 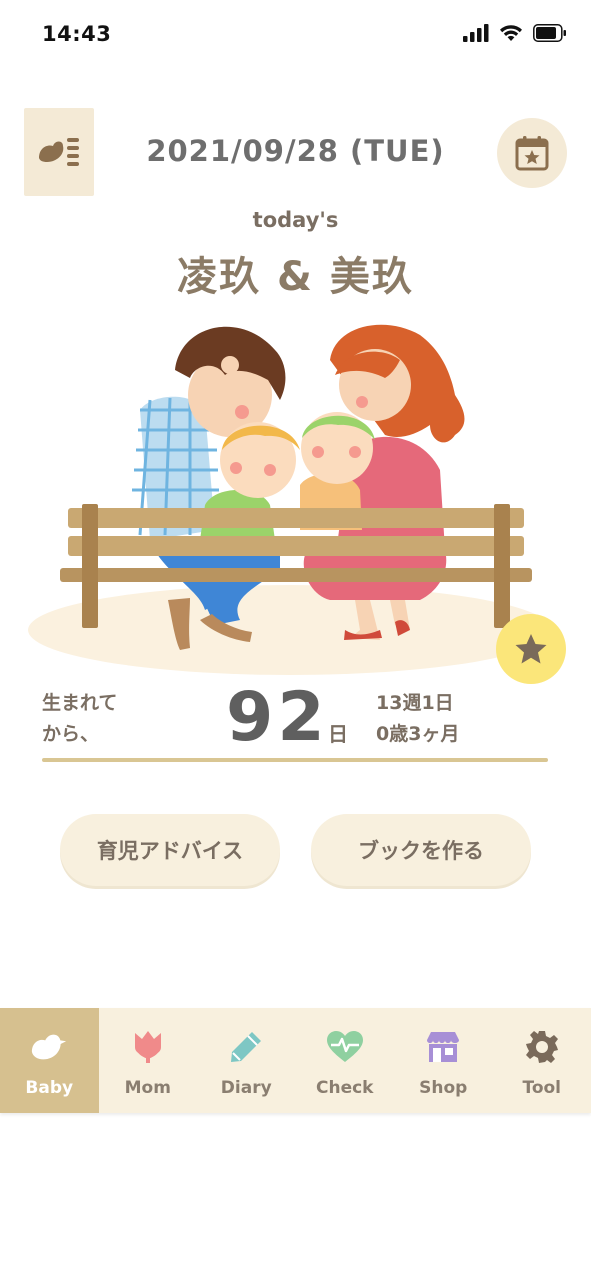 What do you see at coordinates (147, 1088) in the screenshot?
I see `tab-mom-label: Mom` at bounding box center [147, 1088].